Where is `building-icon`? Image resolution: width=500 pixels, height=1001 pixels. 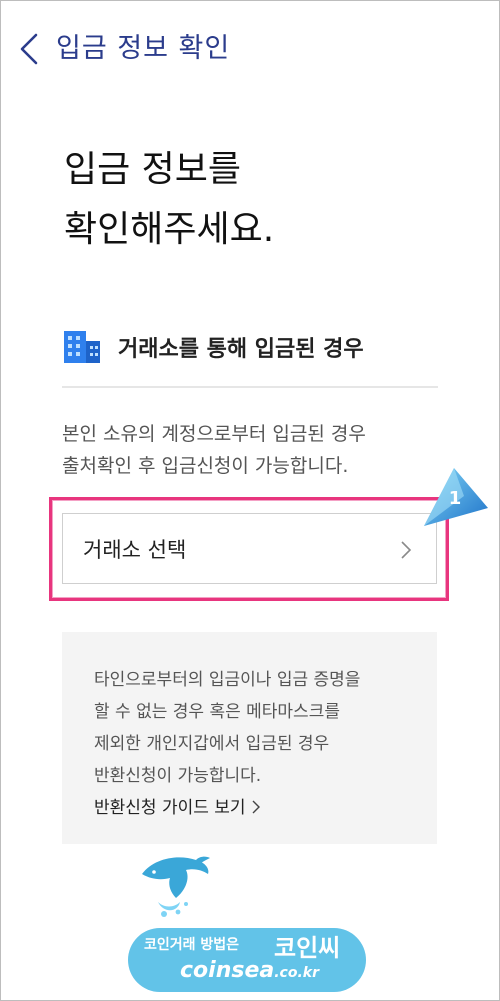
building-icon is located at coordinates (82, 347).